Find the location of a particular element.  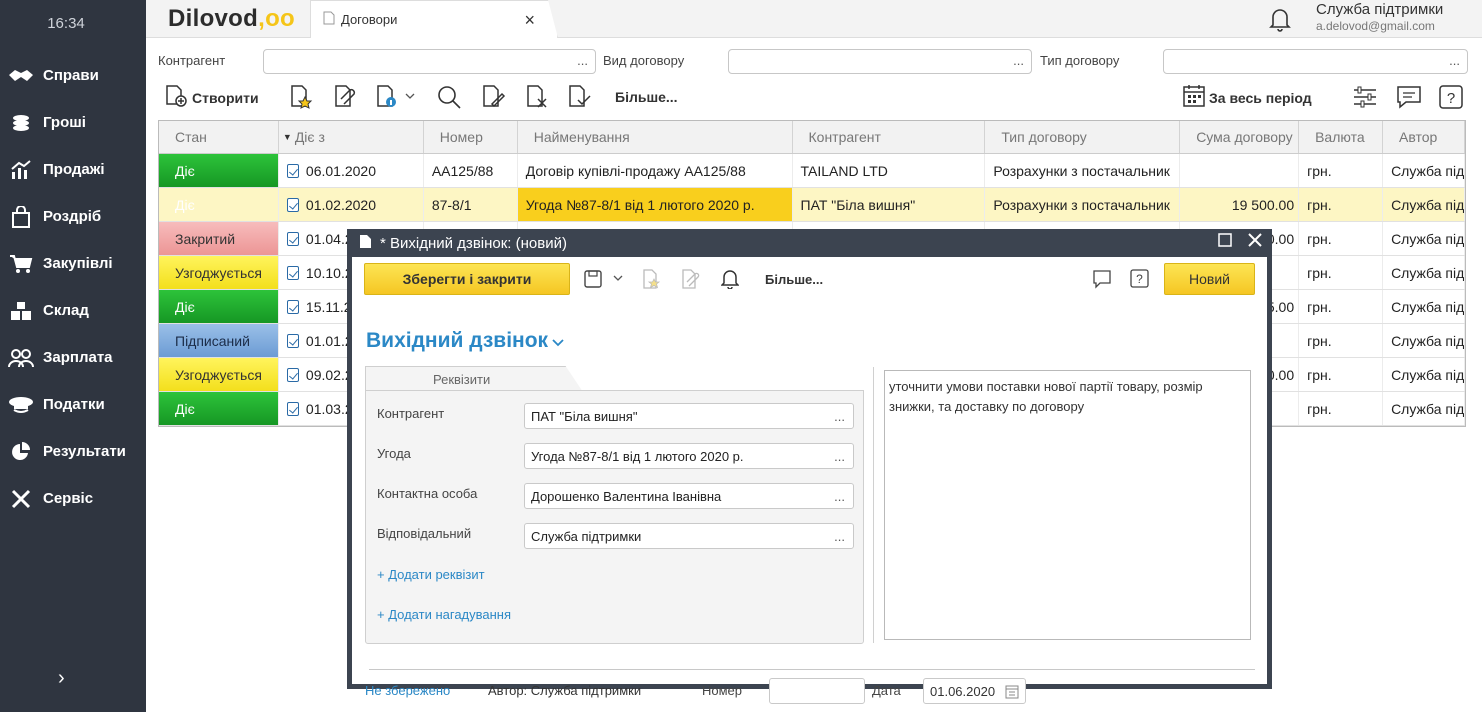

sidebar-item-prodazhi: Продажі is located at coordinates (73, 169).